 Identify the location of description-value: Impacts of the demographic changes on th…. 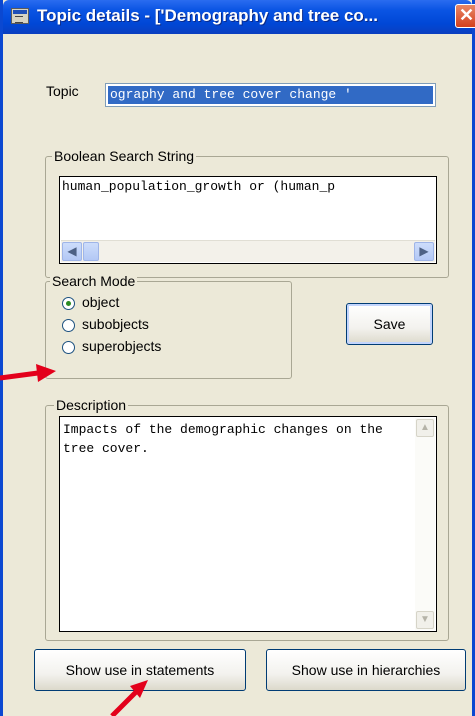
(223, 439).